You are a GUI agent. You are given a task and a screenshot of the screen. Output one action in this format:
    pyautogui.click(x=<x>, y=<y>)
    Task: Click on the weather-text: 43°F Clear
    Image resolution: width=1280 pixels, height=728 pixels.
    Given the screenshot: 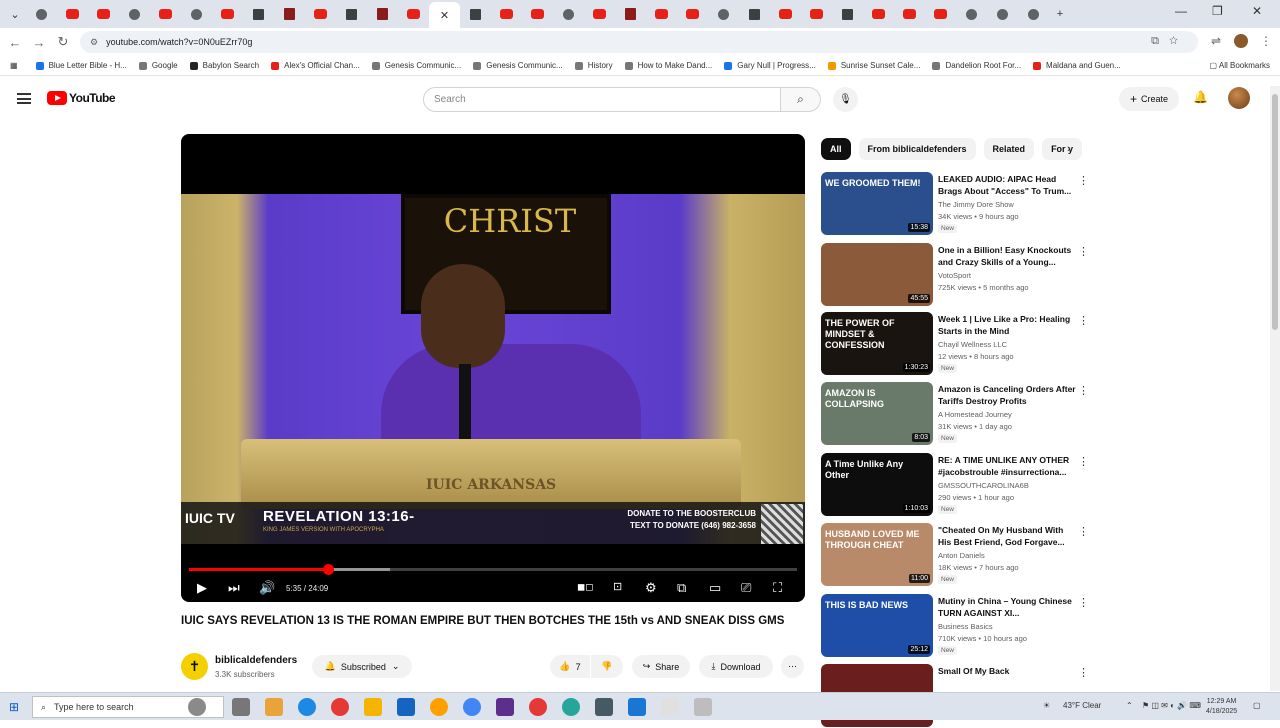 What is the action you would take?
    pyautogui.click(x=1082, y=705)
    